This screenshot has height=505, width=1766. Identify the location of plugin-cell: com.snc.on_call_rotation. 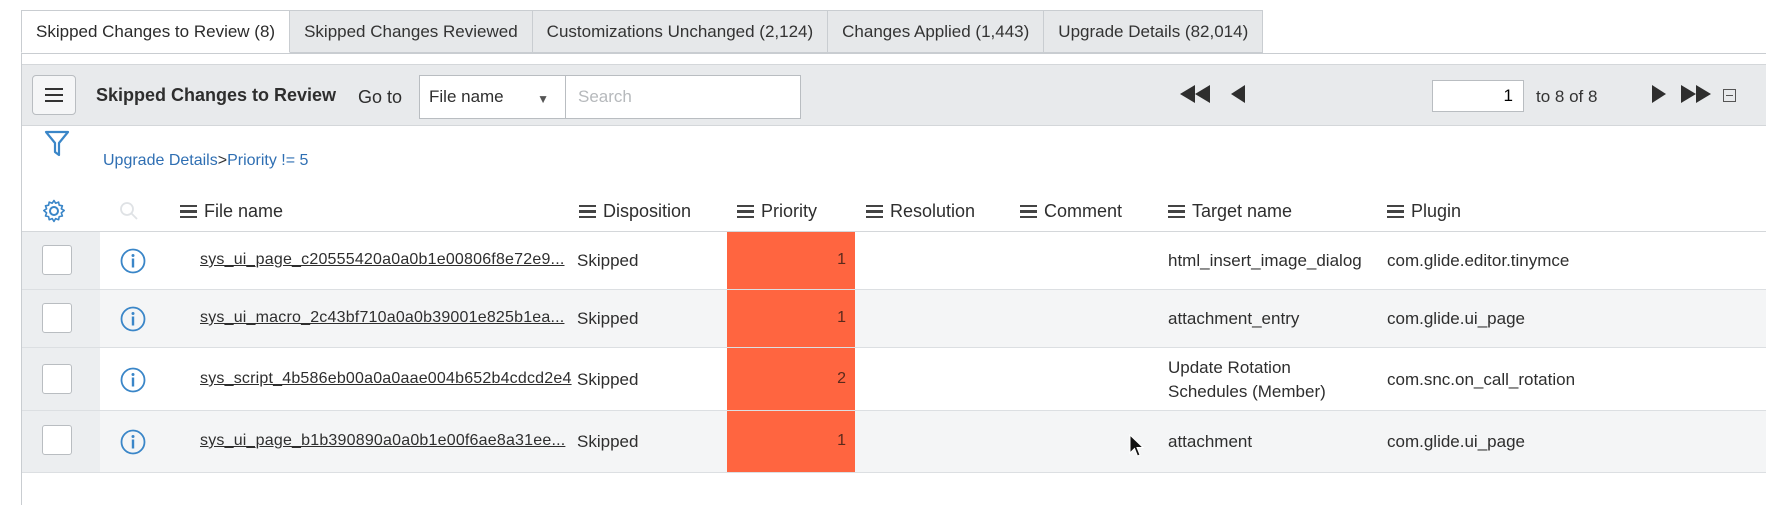
(1481, 379).